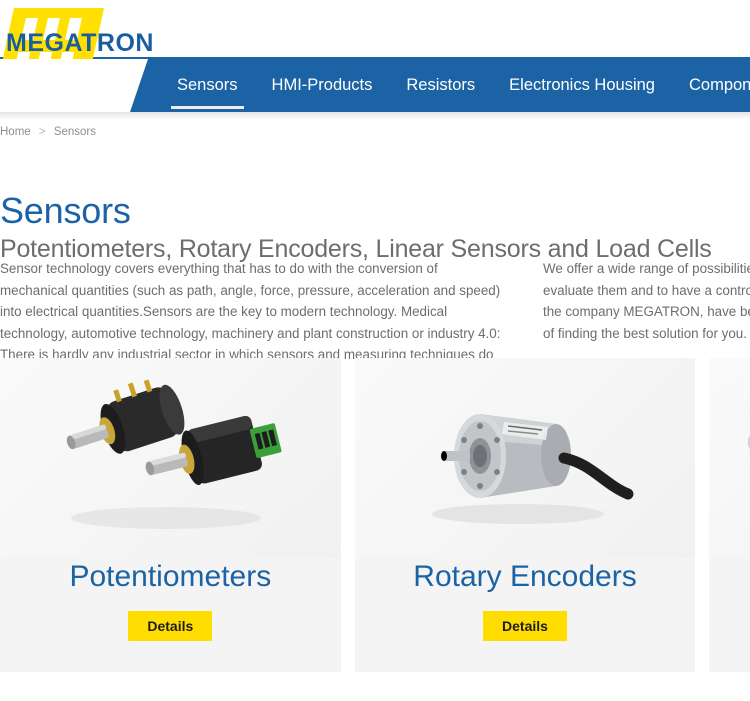  I want to click on nav-label: Sensors, so click(207, 85).